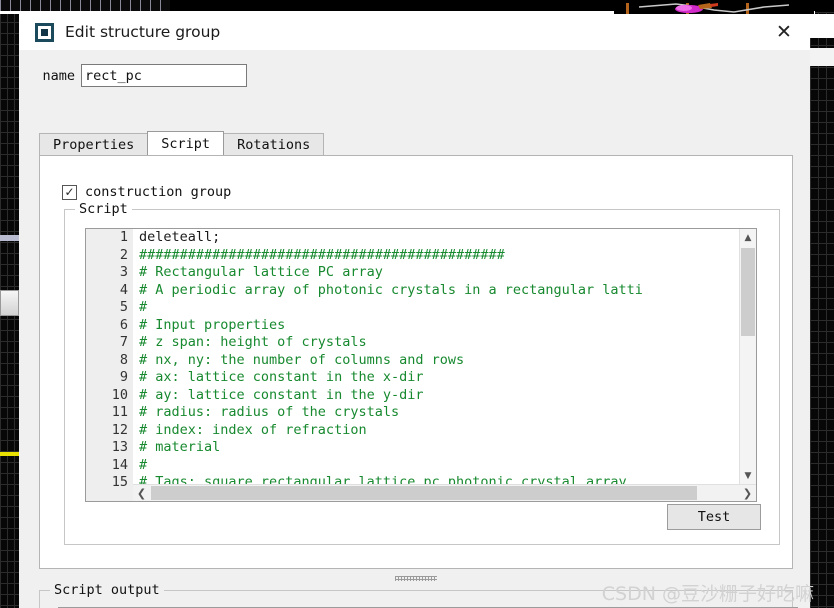  Describe the element at coordinates (212, 324) in the screenshot. I see `code-line: # Input properties` at that location.